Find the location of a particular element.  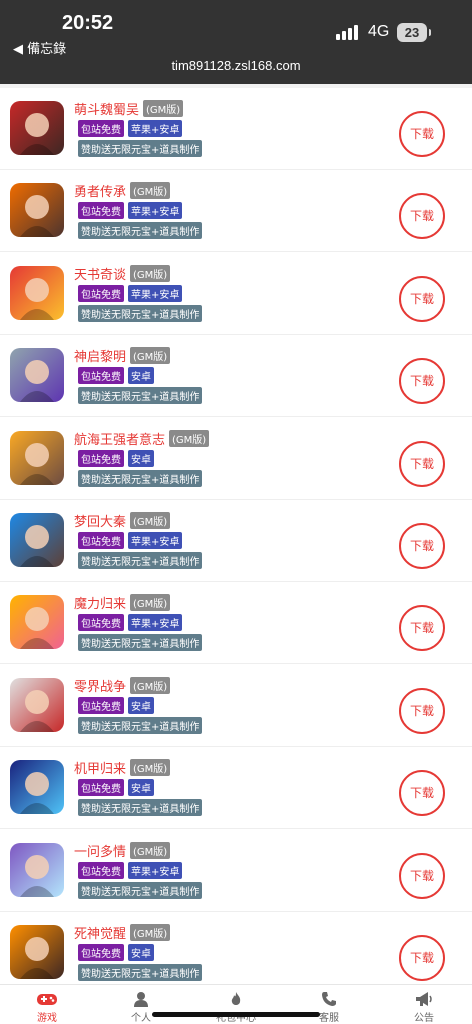

game-title: 勇者传承 (GM版) is located at coordinates (122, 191).